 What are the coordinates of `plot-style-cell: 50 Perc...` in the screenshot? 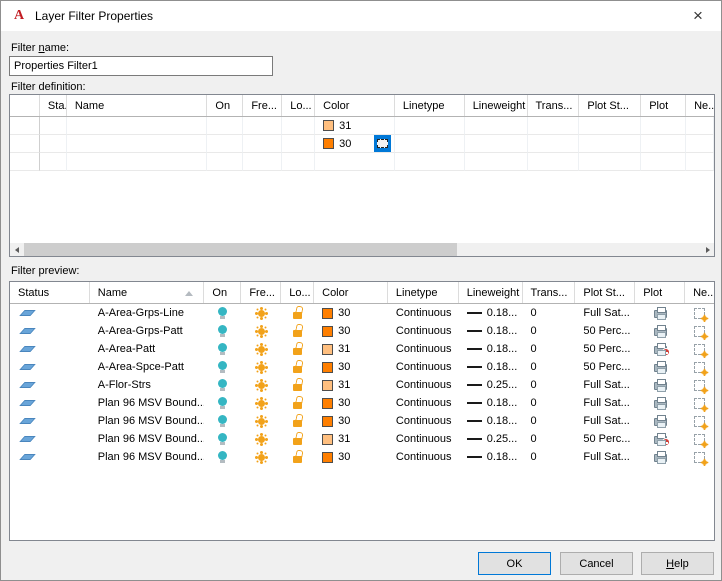 It's located at (607, 331).